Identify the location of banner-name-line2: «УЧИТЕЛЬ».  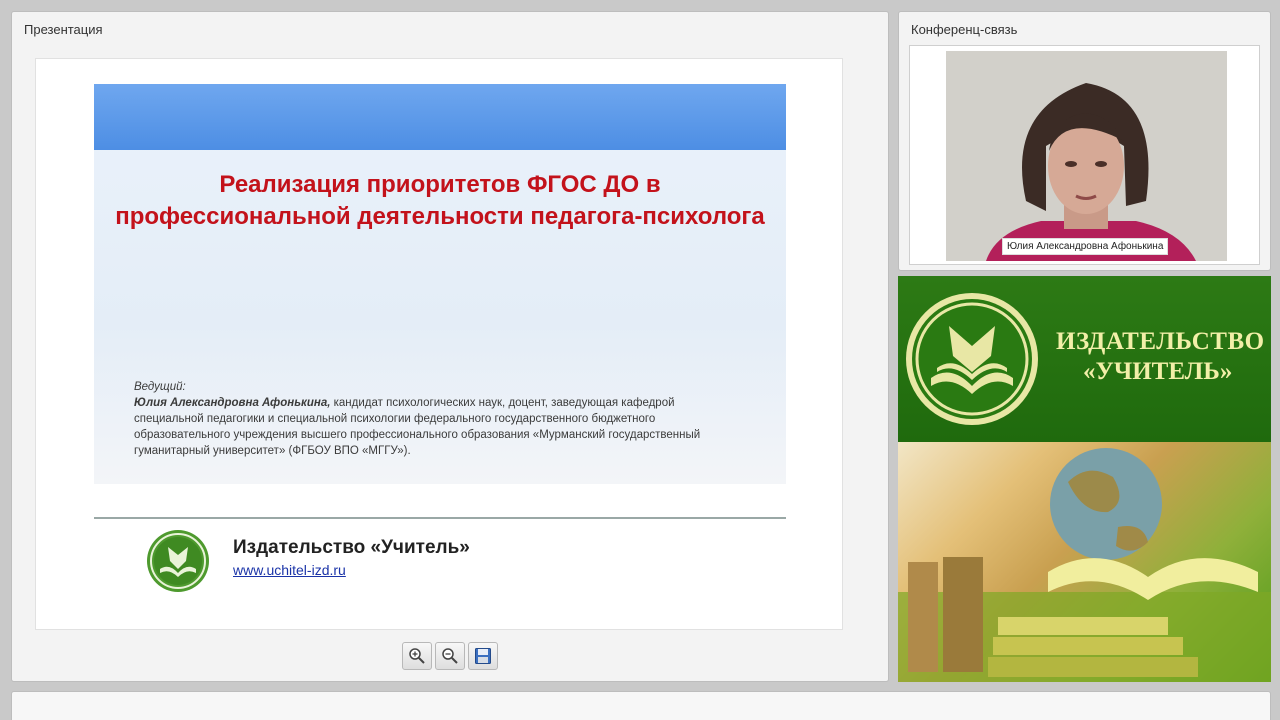
(1158, 371).